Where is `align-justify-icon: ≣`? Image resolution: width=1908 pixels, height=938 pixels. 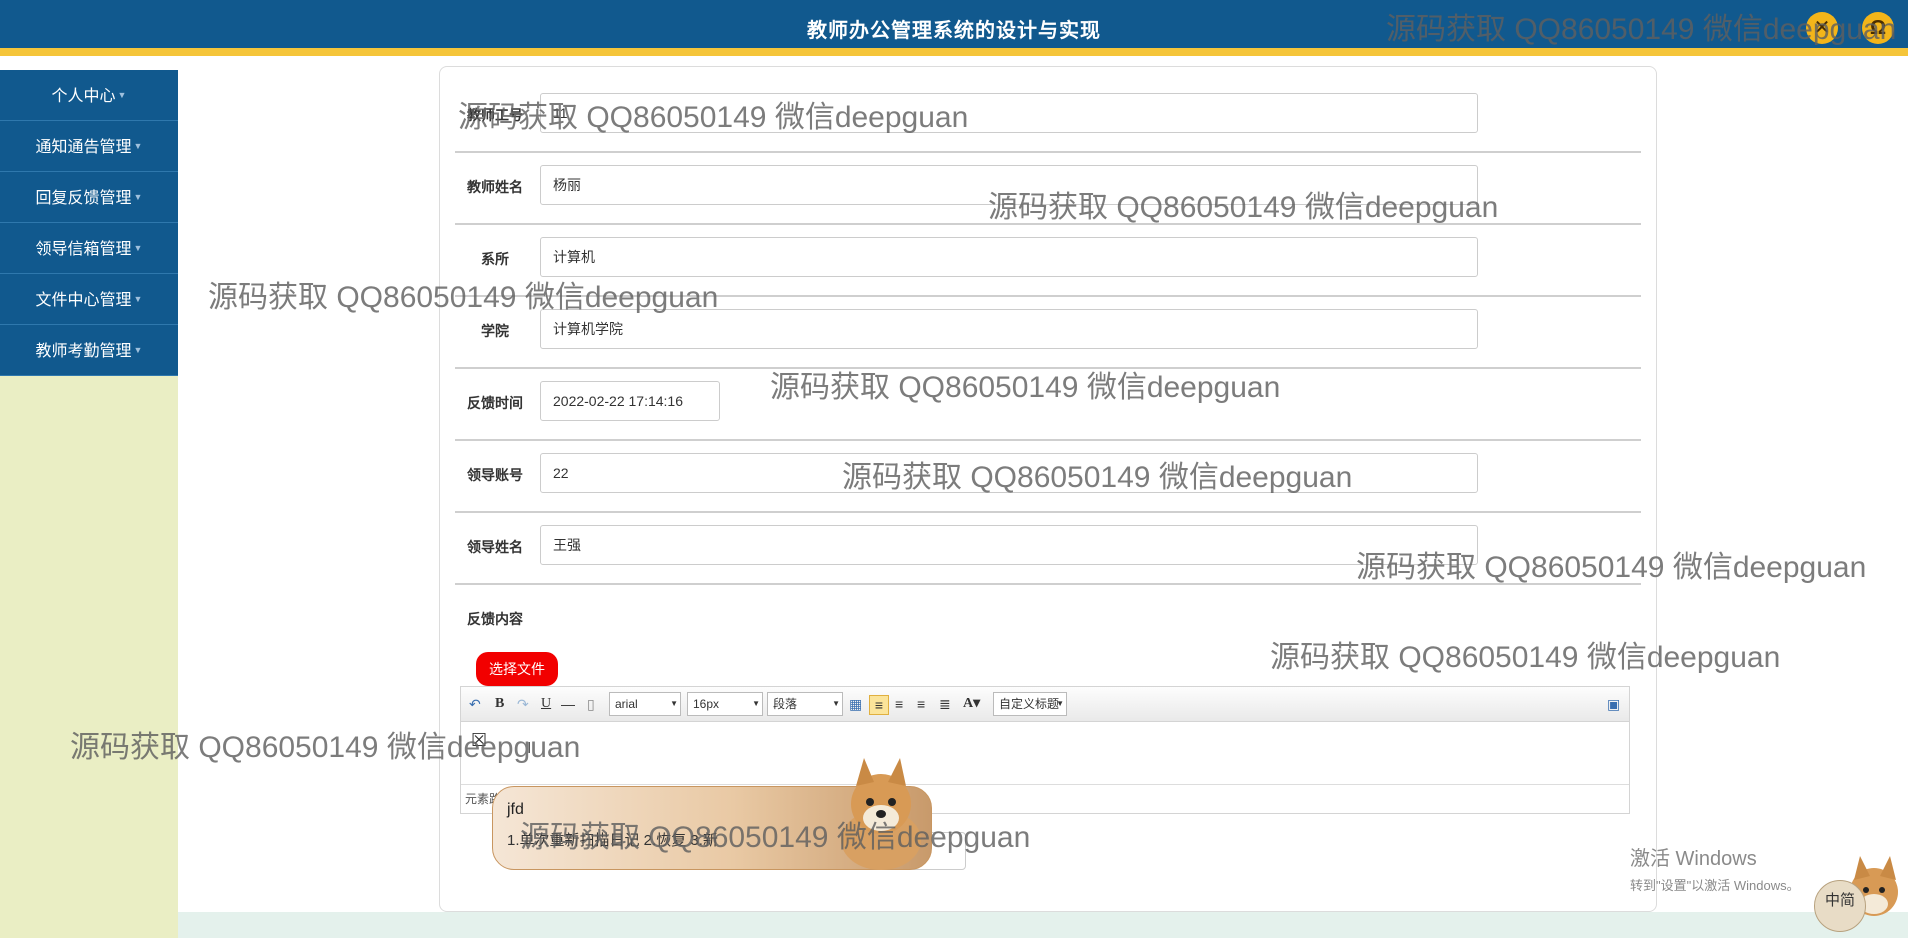 align-justify-icon: ≣ is located at coordinates (945, 704).